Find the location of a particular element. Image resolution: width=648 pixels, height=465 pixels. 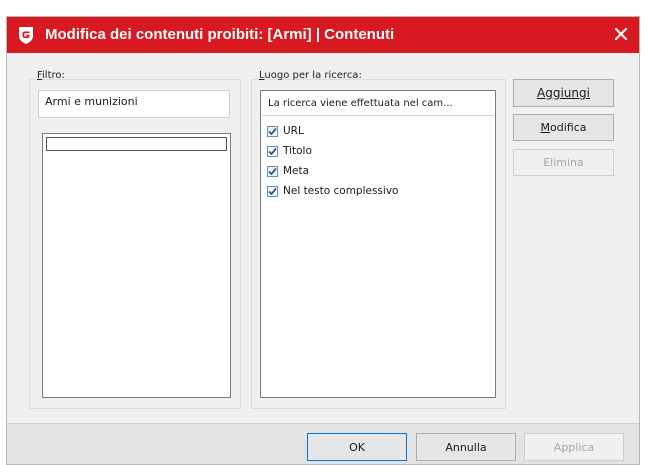

checkbox-meta: Meta is located at coordinates (288, 171).